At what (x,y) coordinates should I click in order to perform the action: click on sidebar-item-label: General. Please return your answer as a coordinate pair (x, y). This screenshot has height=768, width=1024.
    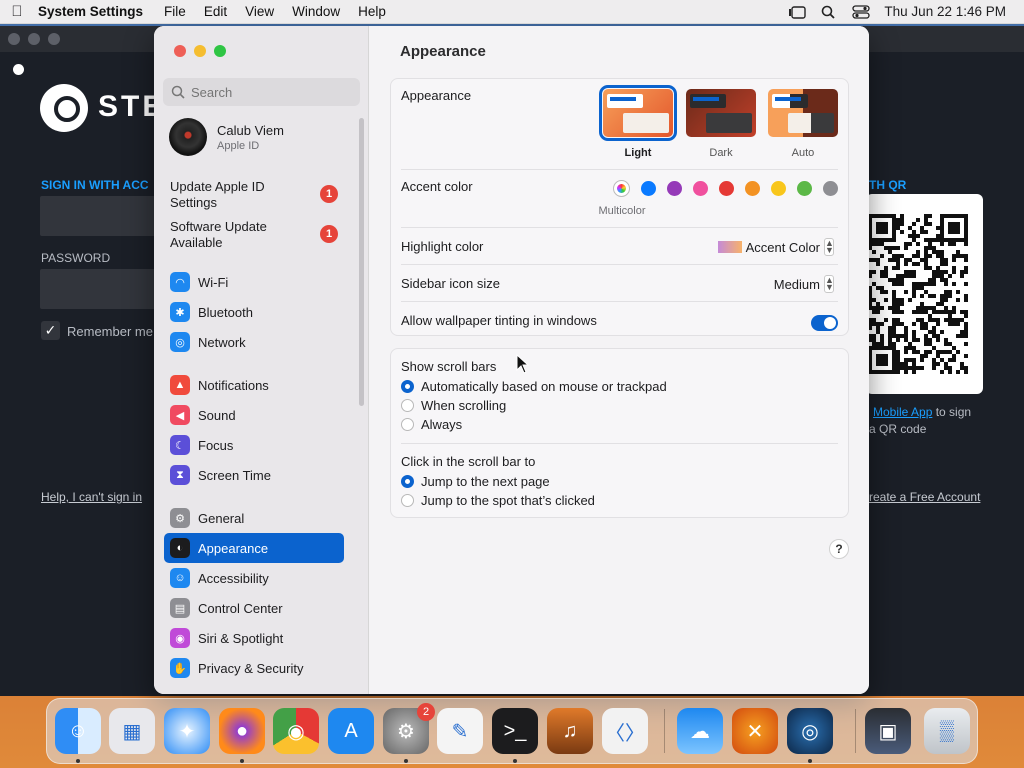
    Looking at the image, I should click on (221, 518).